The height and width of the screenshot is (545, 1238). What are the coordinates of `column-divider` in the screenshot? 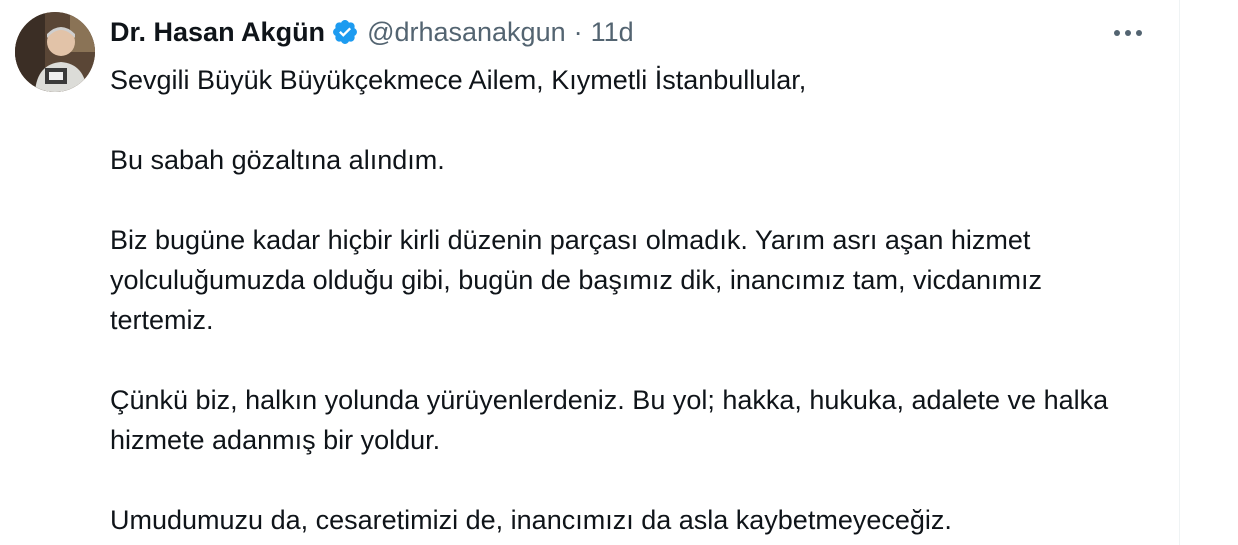 It's located at (1179, 272).